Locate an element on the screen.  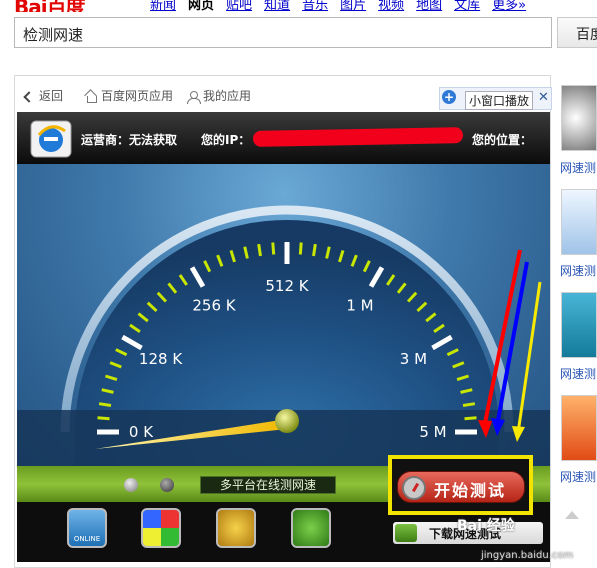
translate-app-icon: ONLINE is located at coordinates (87, 528).